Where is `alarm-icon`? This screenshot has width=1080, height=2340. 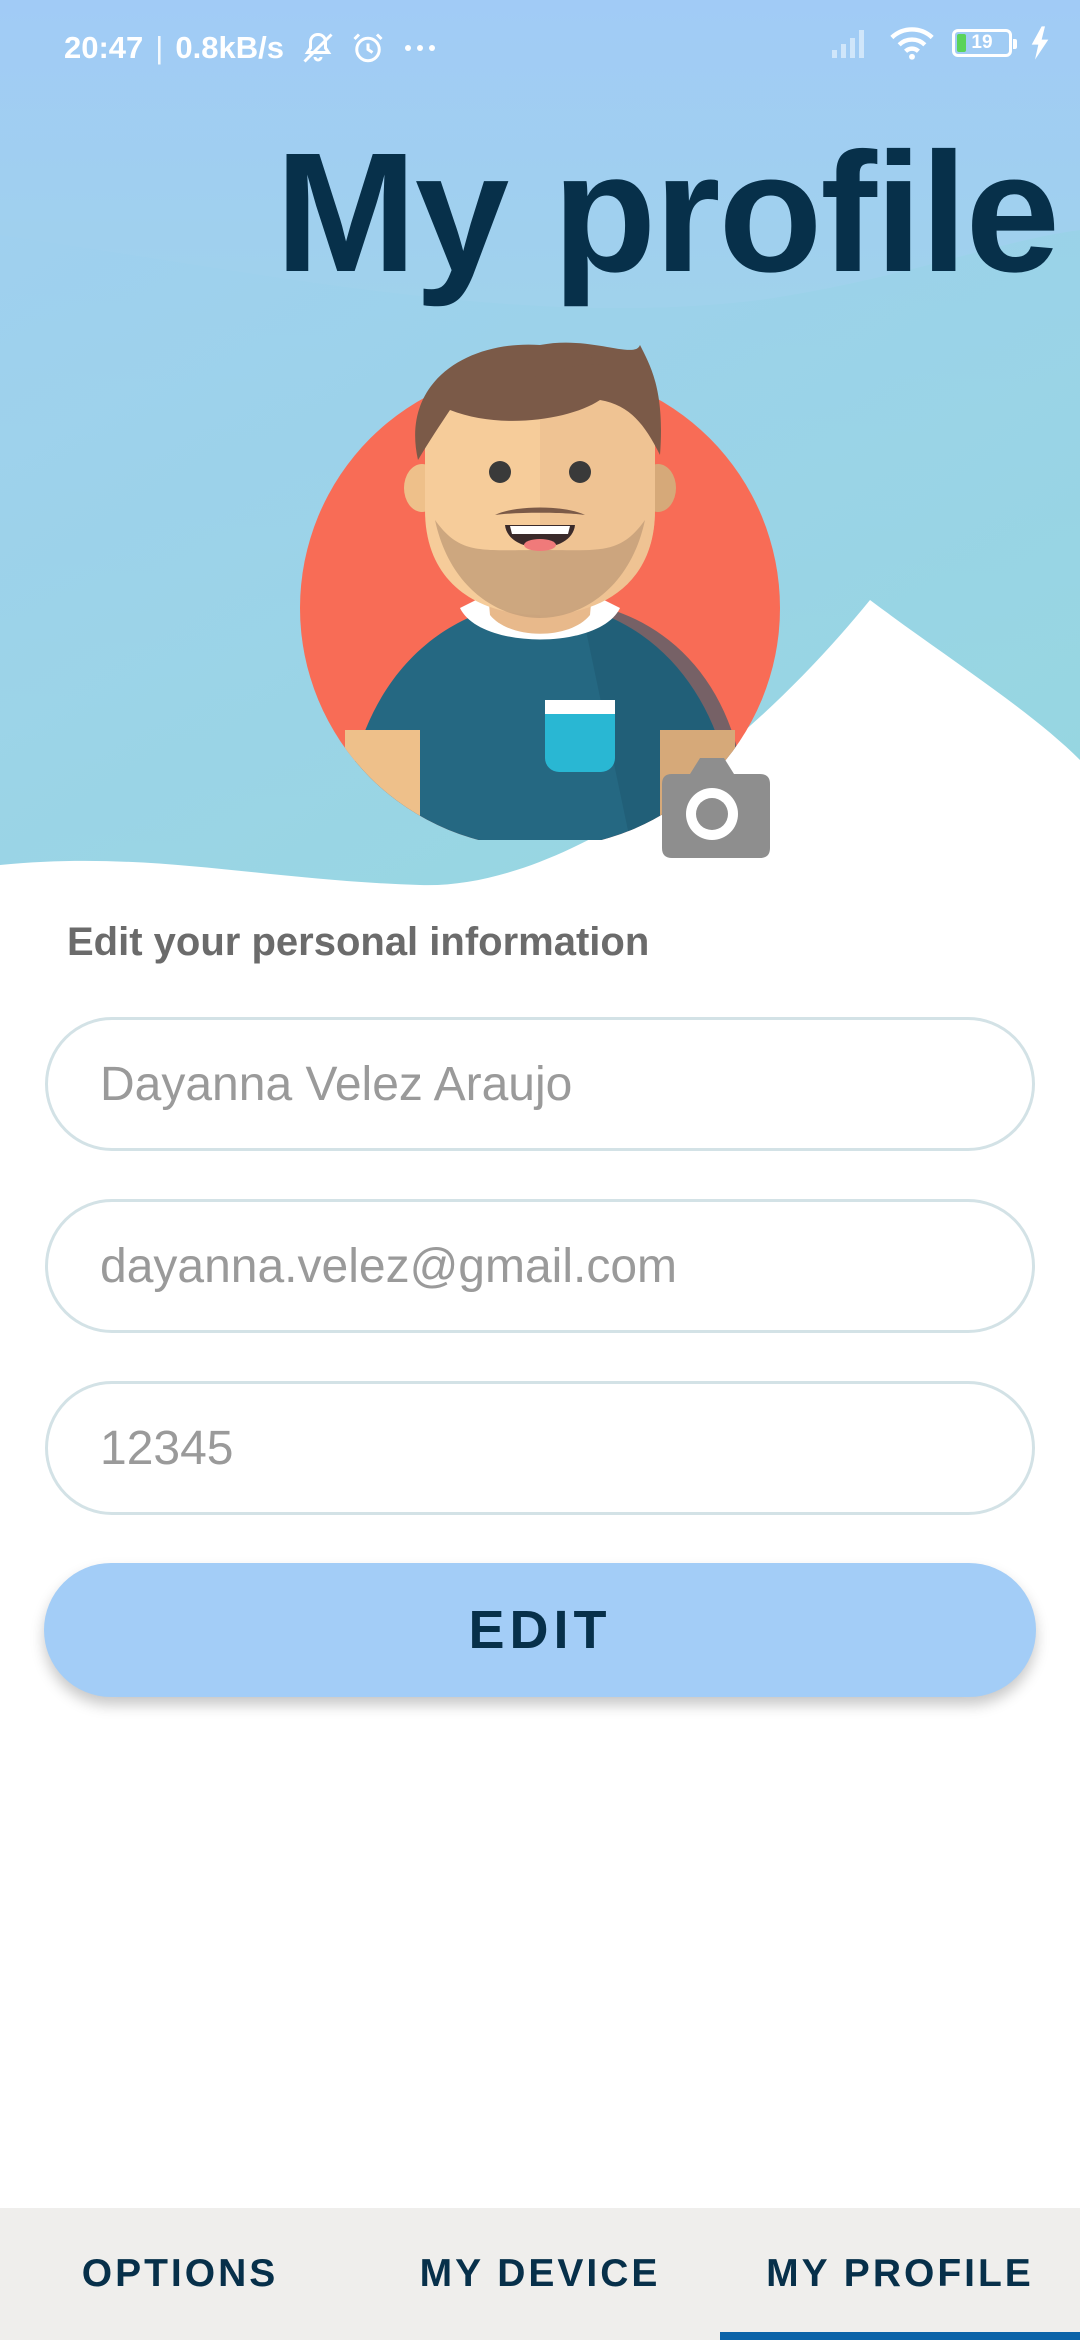
alarm-icon is located at coordinates (368, 48).